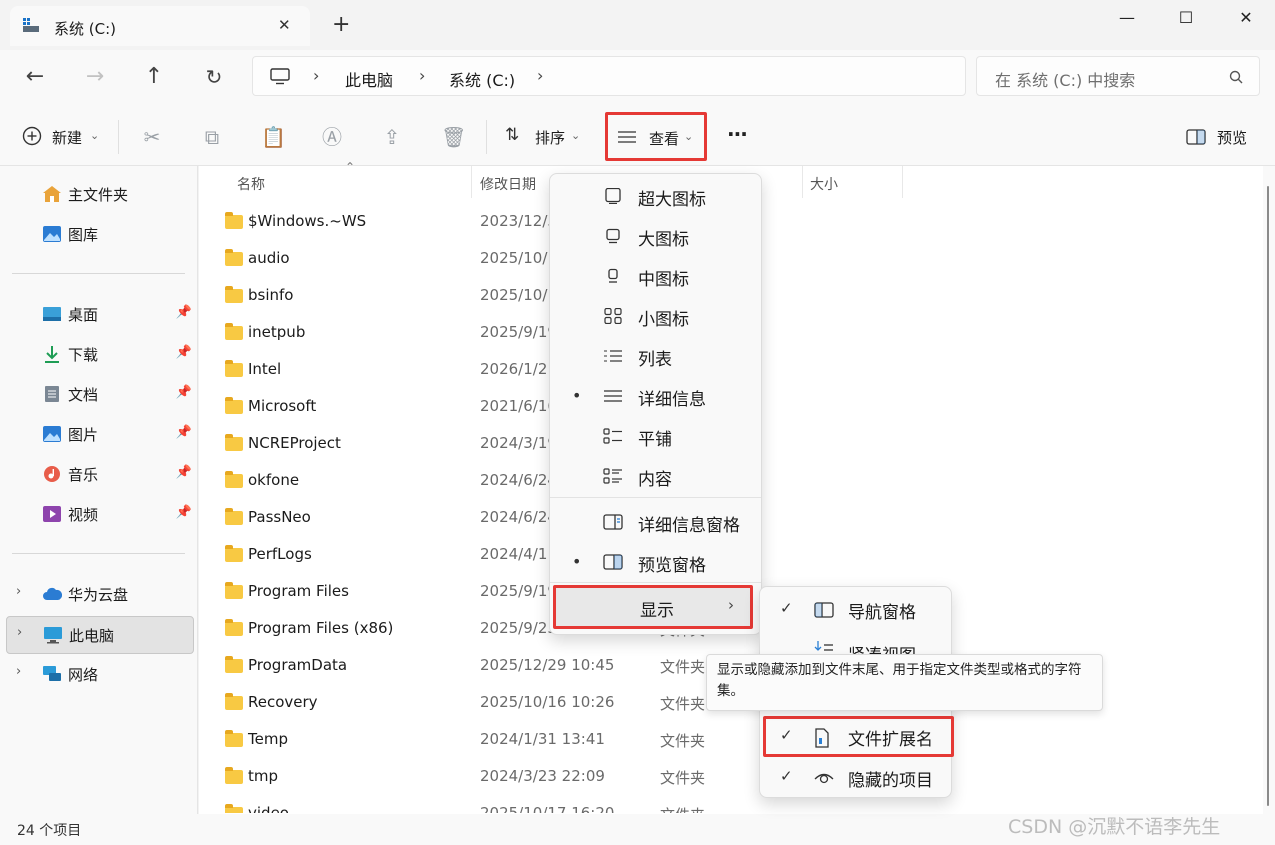 Image resolution: width=1275 pixels, height=845 pixels. Describe the element at coordinates (212, 137) in the screenshot. I see `copy-icon: ⧉` at that location.